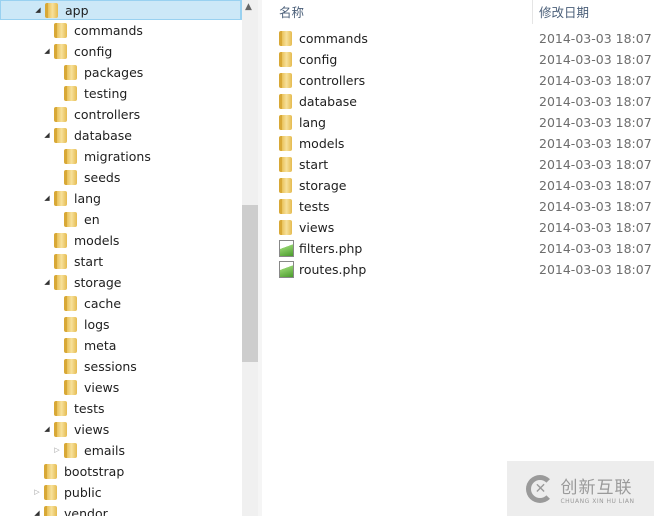 The image size is (654, 516). I want to click on tree-item-label: migrations, so click(117, 156).